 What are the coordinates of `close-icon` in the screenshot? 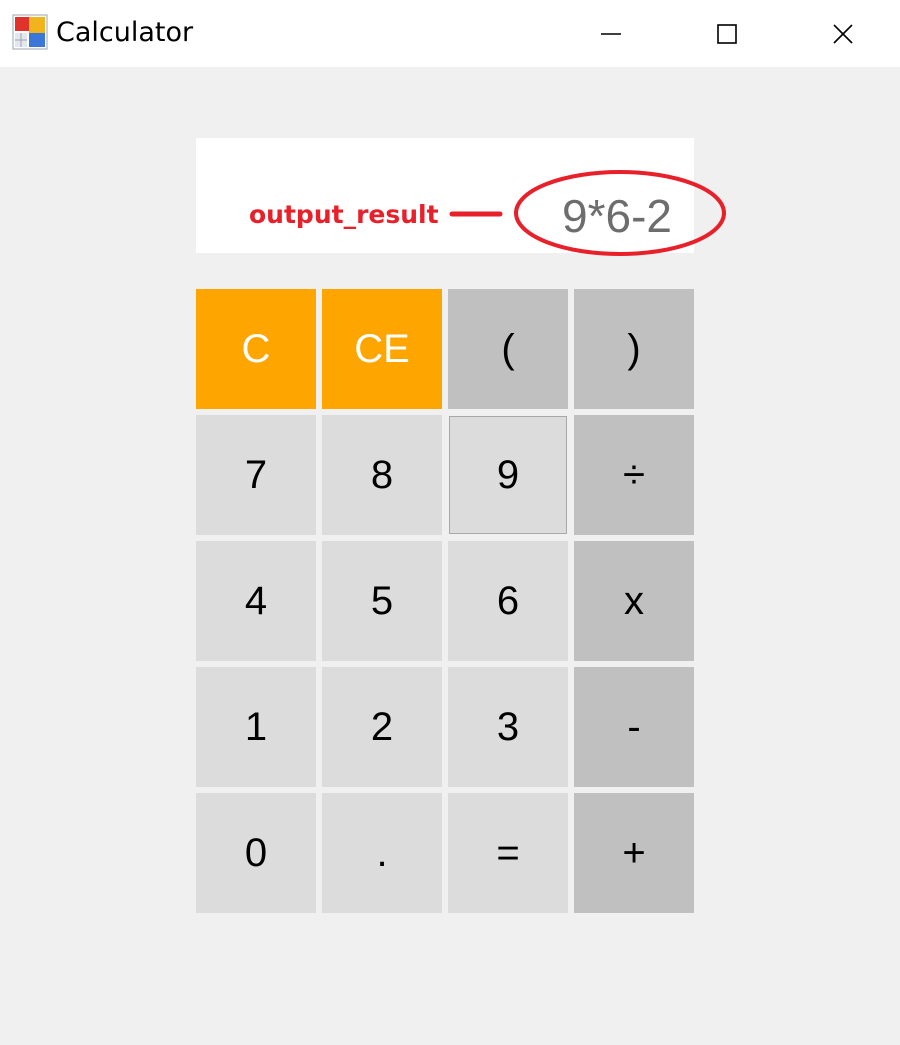 It's located at (843, 33).